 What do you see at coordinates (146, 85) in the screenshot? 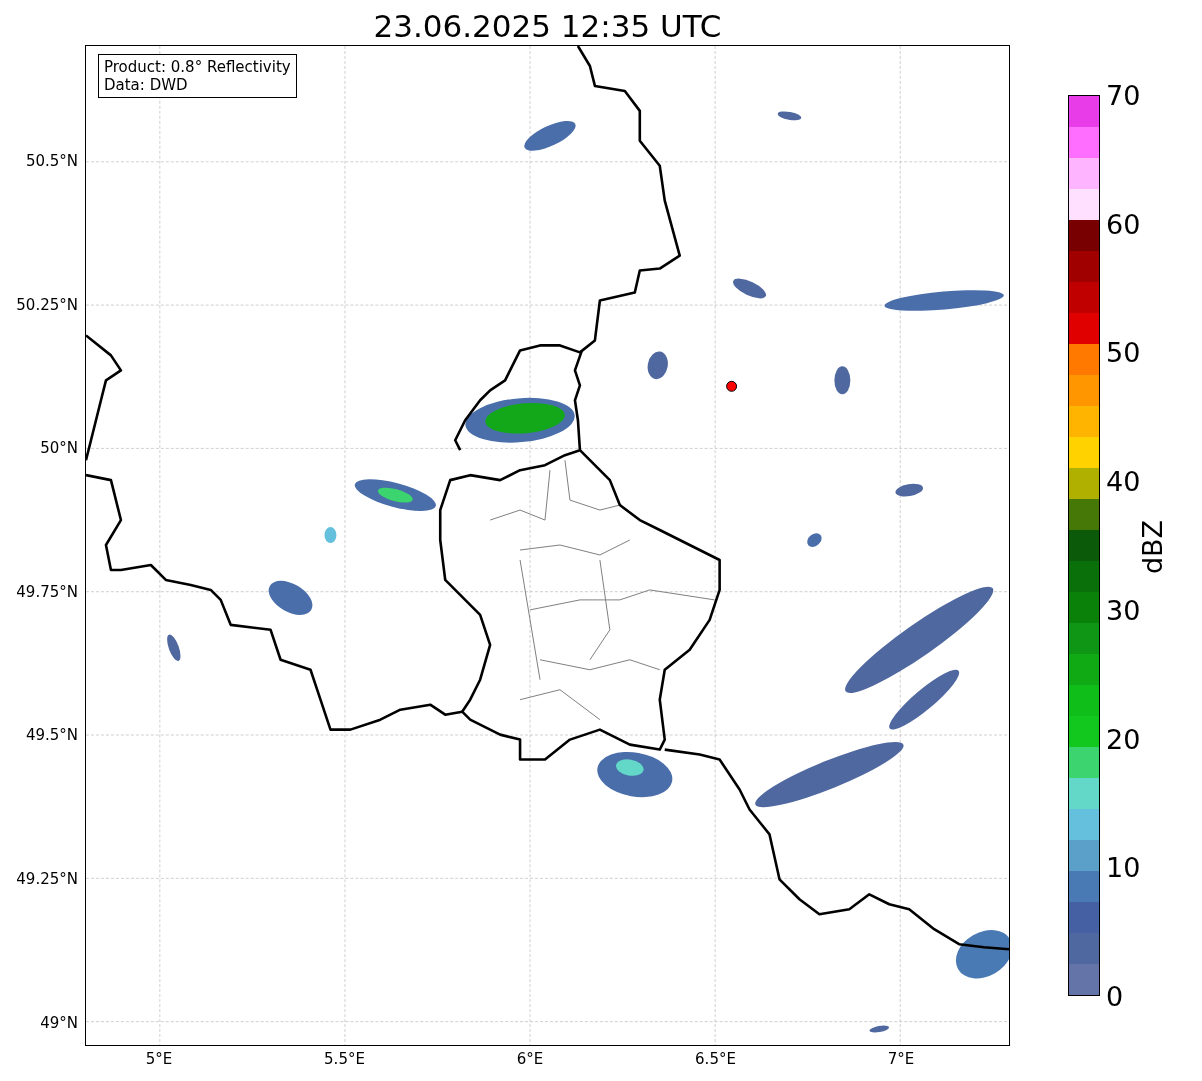
I see `info-text: Data: DWD` at bounding box center [146, 85].